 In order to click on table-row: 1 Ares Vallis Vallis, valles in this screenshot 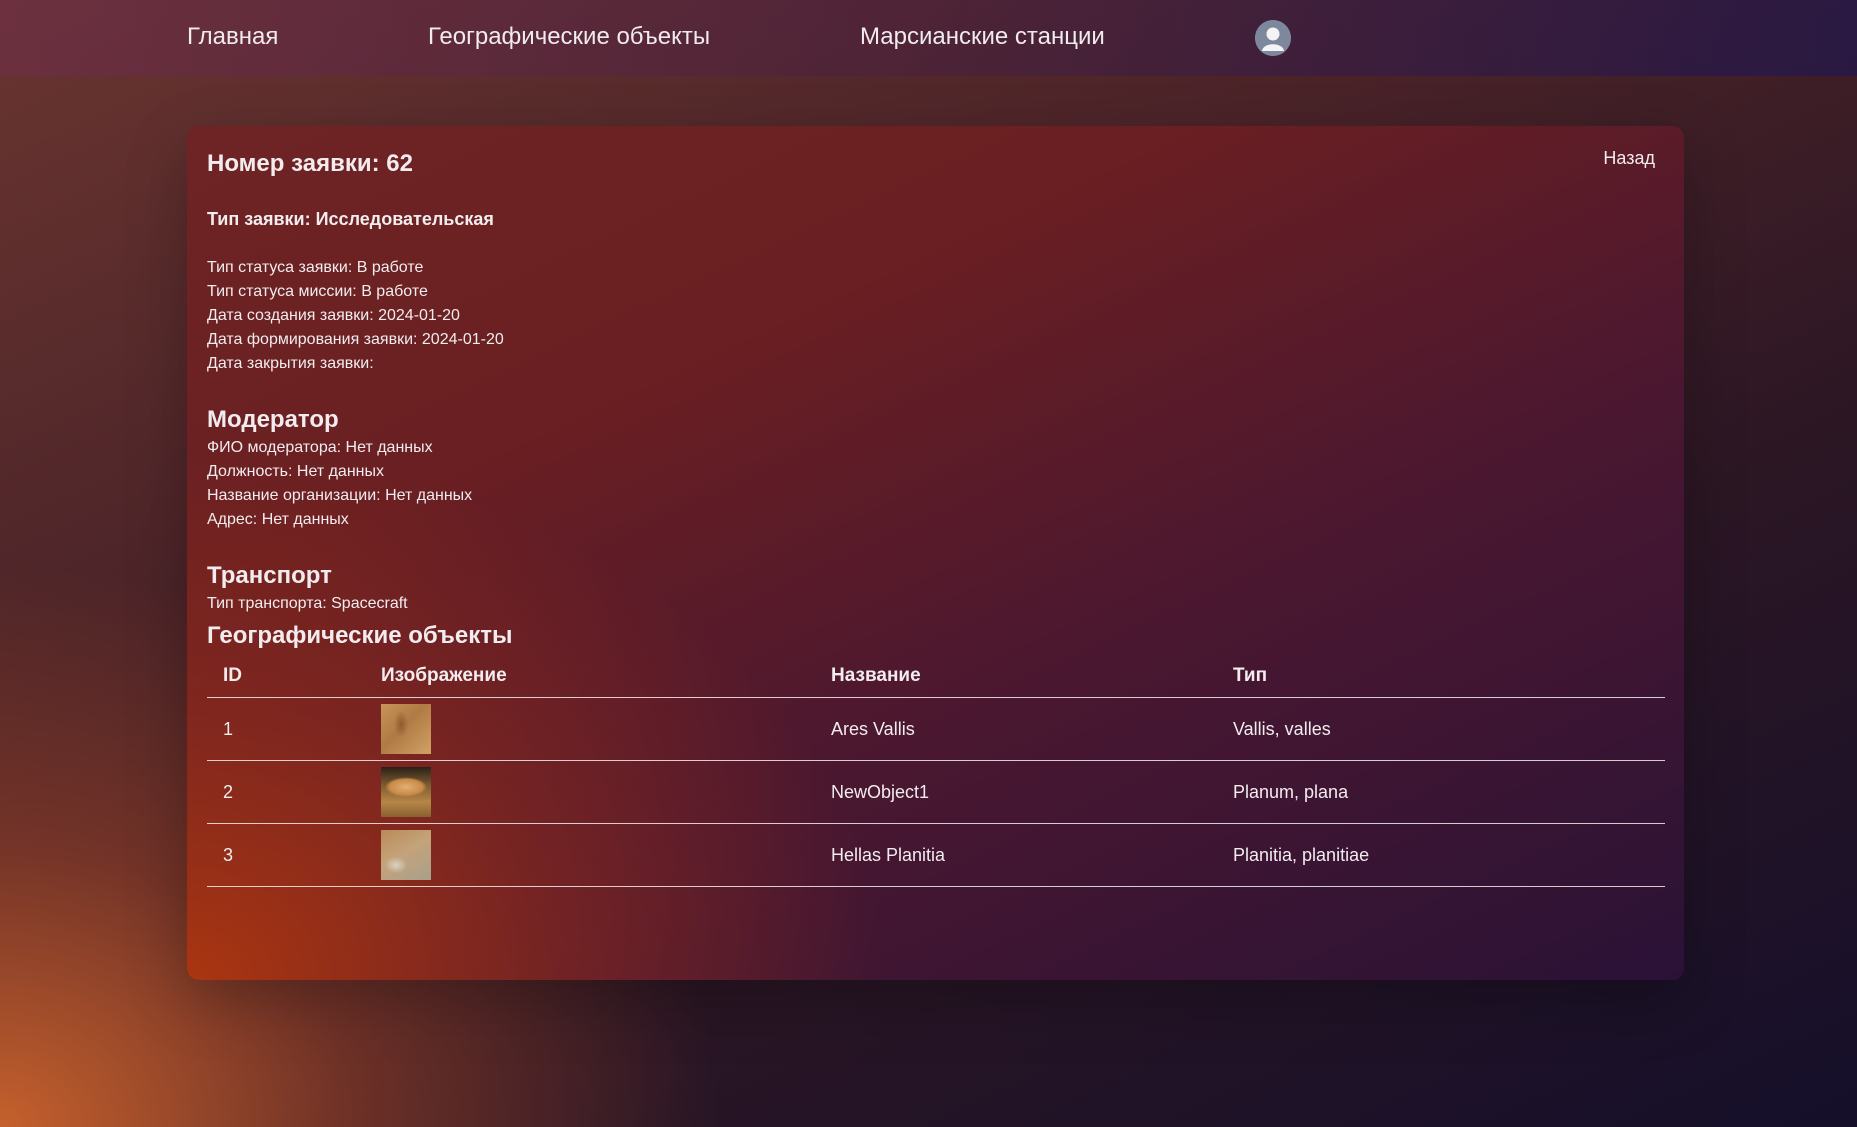, I will do `click(936, 729)`.